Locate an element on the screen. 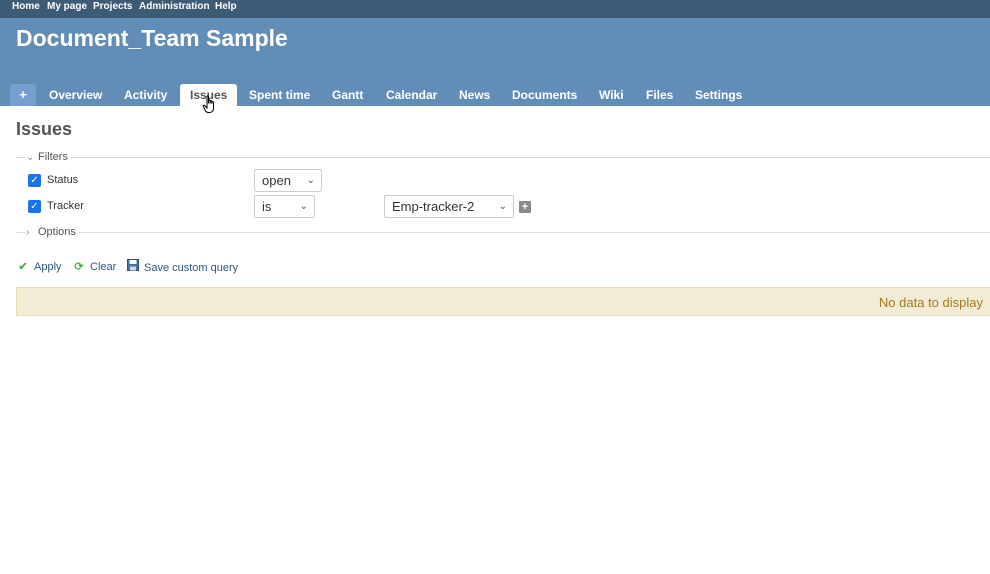  save-query-button: Save custom query is located at coordinates (182, 267).